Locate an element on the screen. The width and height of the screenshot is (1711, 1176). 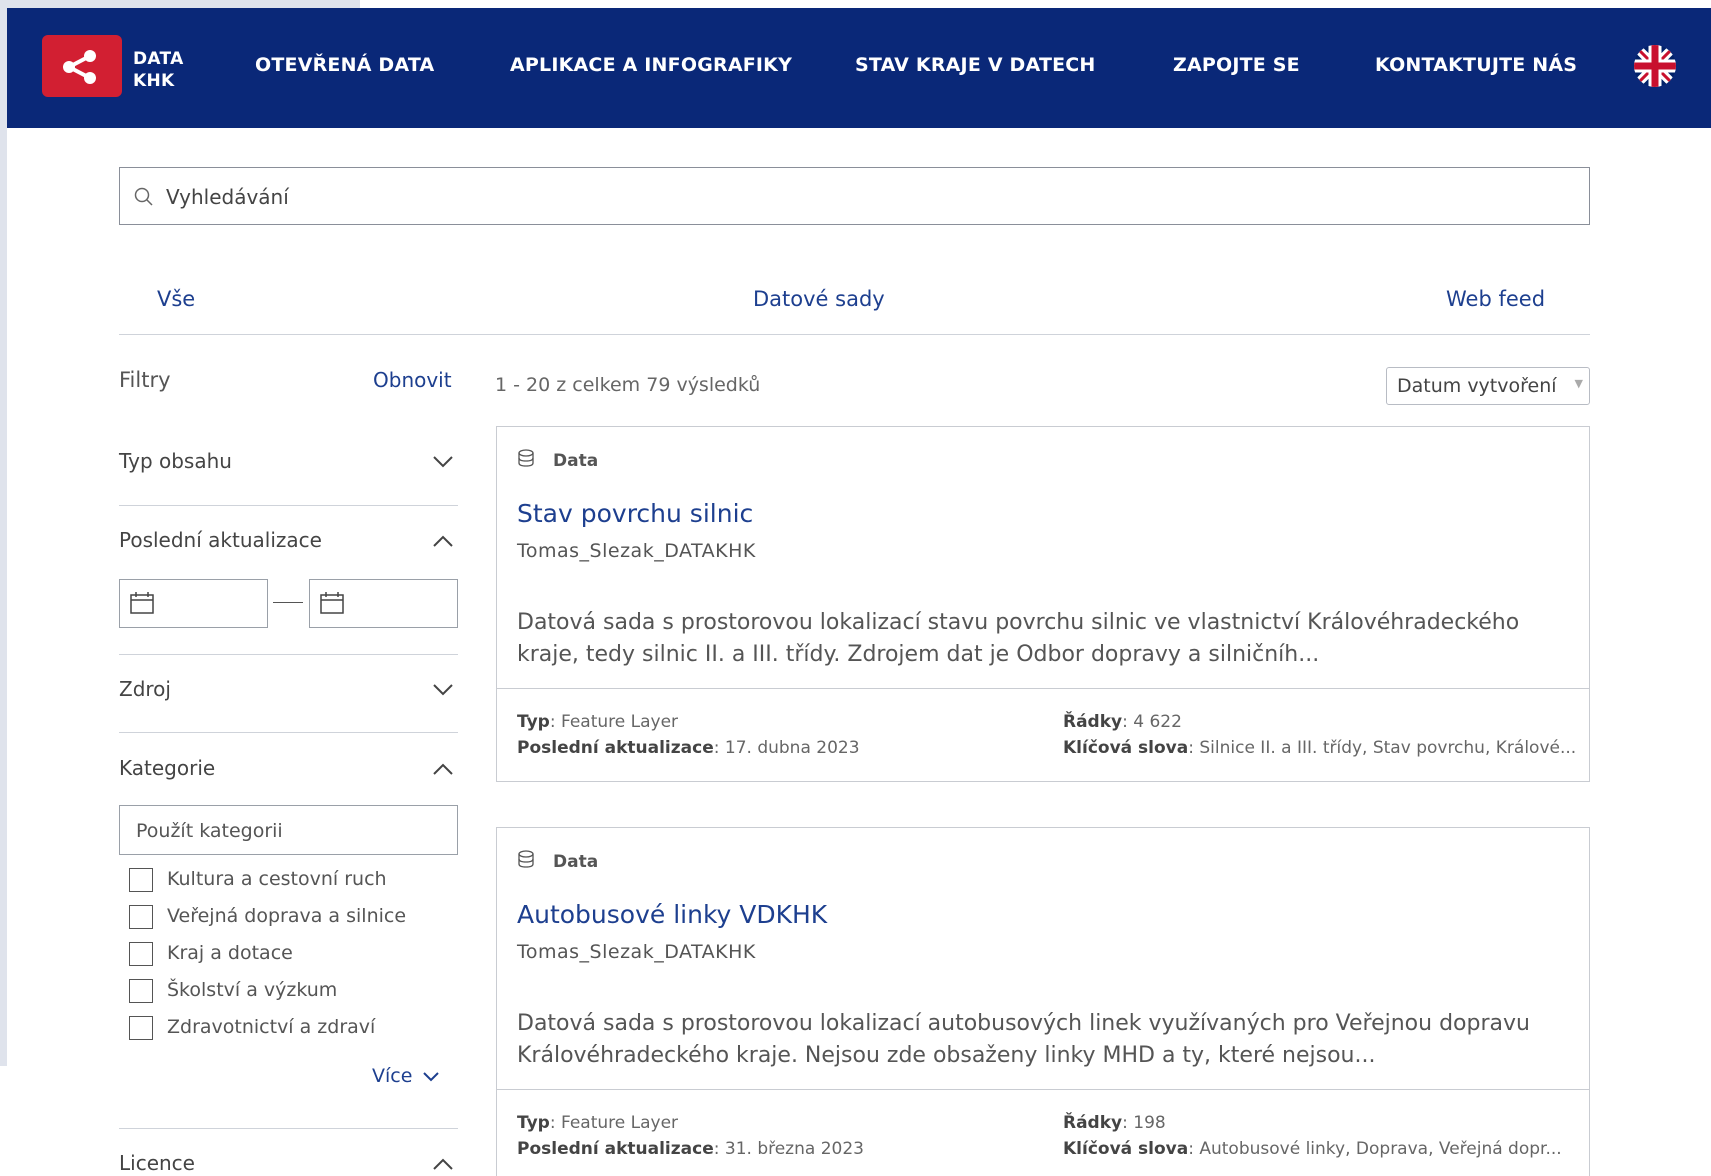
nav-apps-infographics: APLIKACE A INFOGRAFIKY is located at coordinates (651, 65).